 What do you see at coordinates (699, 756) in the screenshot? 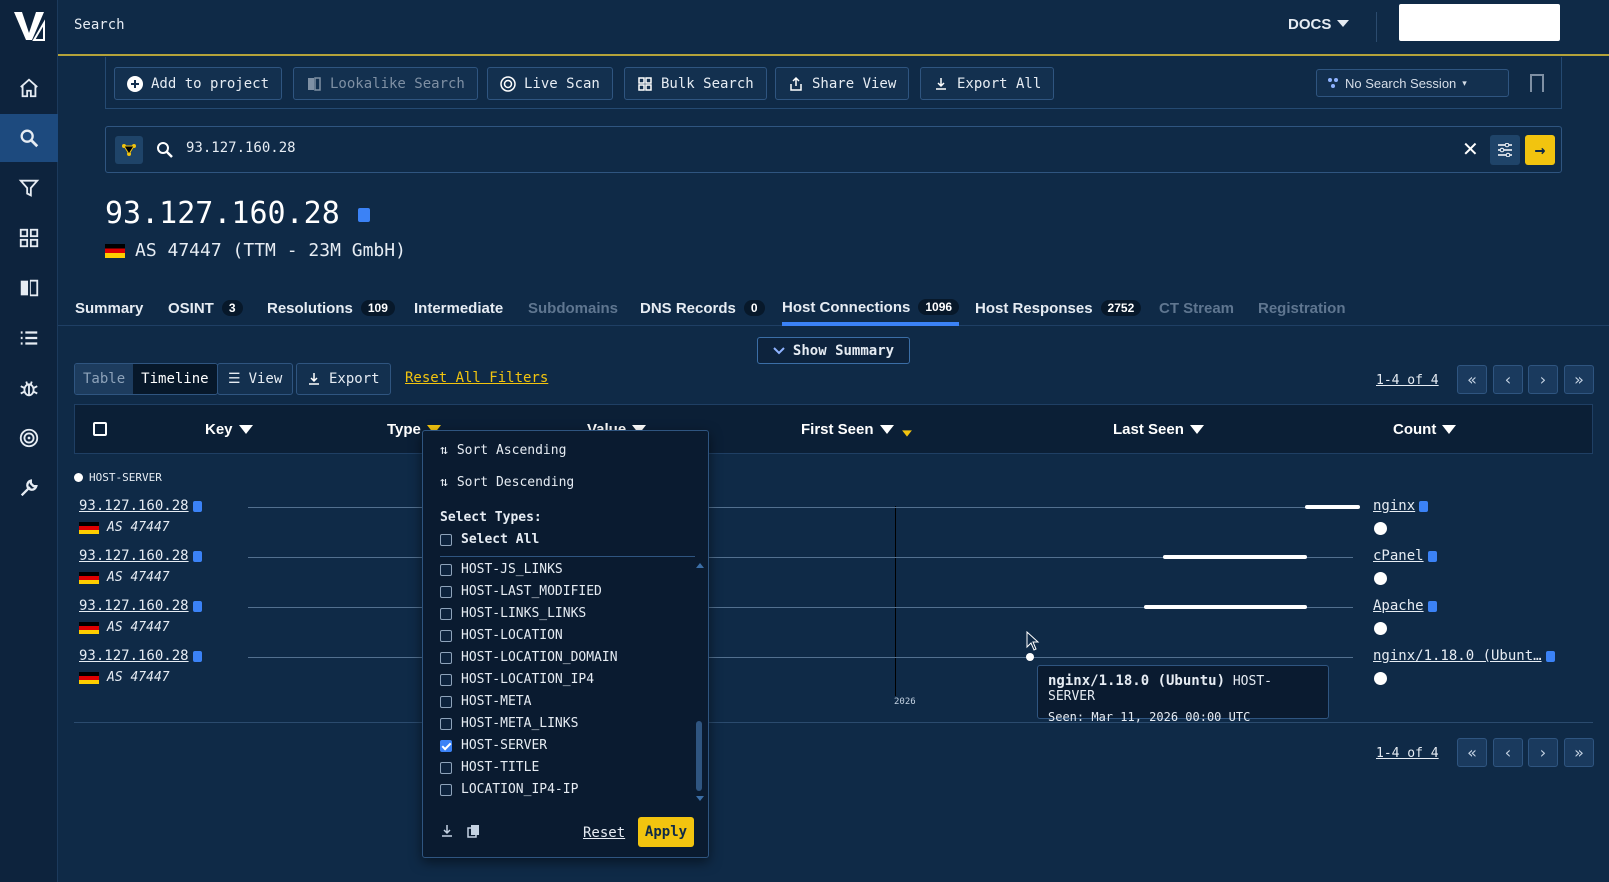
I see `scrollbar-thumb` at bounding box center [699, 756].